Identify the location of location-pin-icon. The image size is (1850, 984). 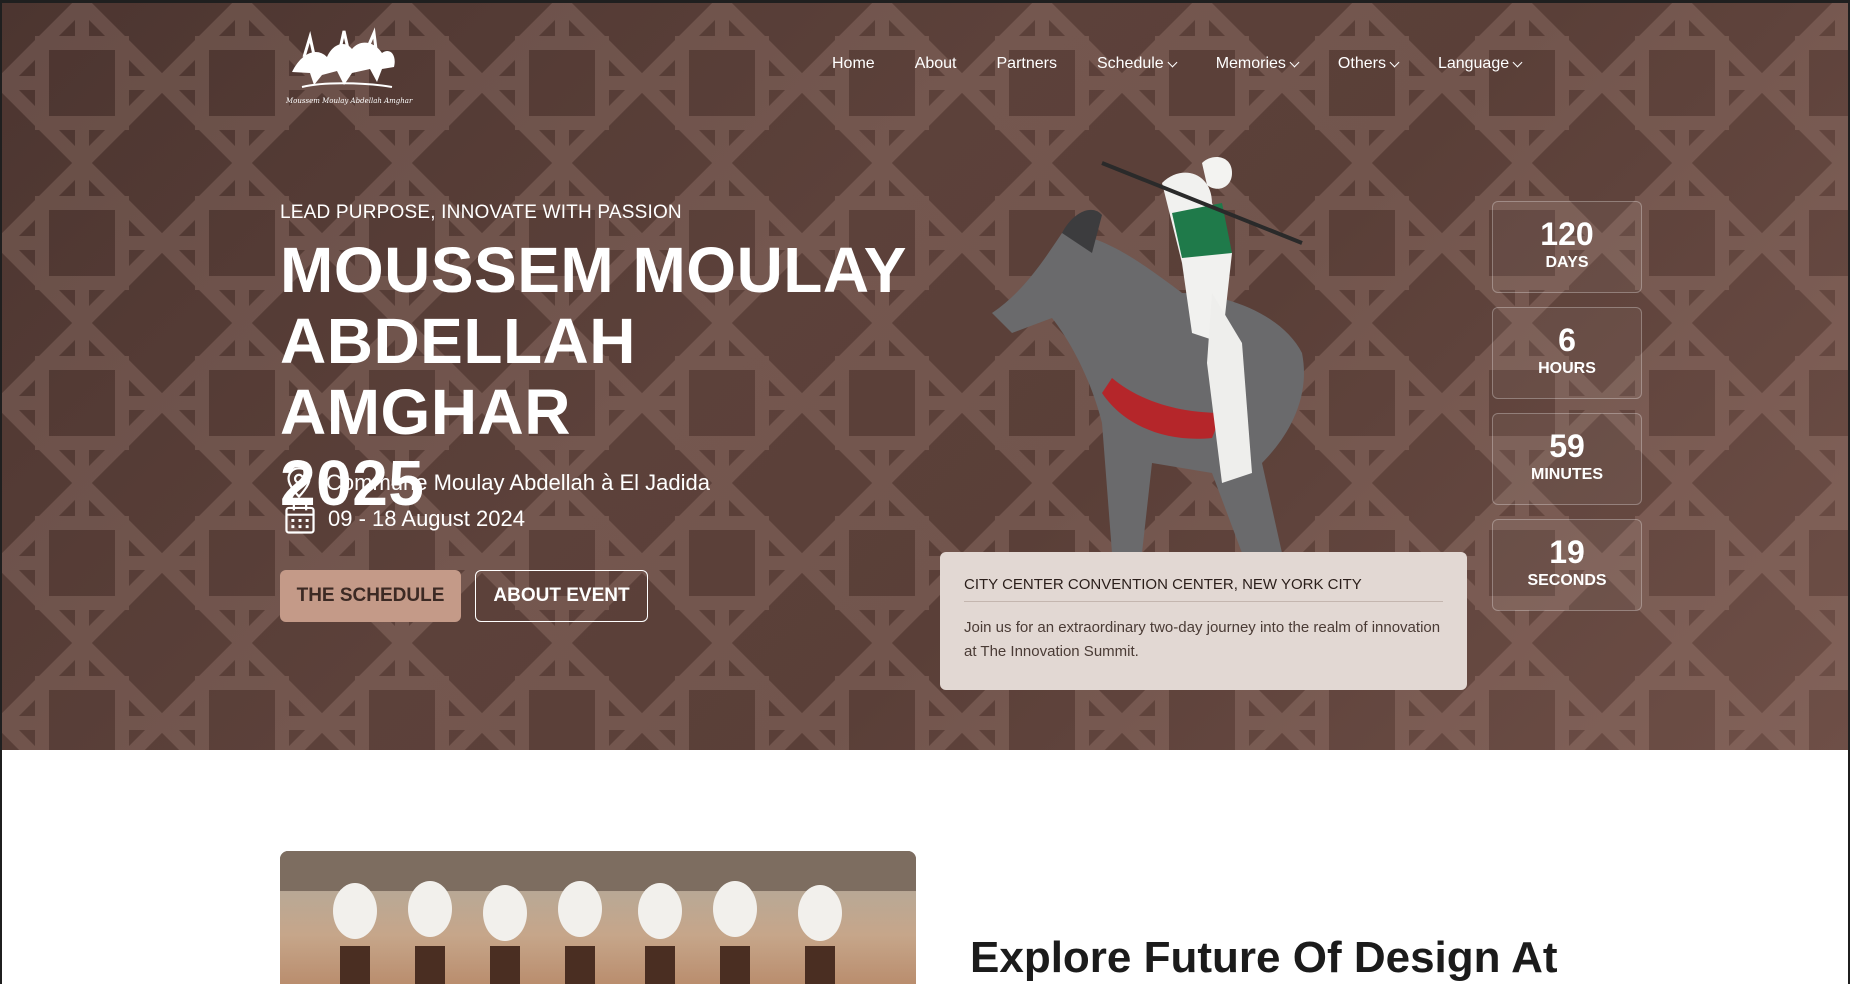
(299, 483).